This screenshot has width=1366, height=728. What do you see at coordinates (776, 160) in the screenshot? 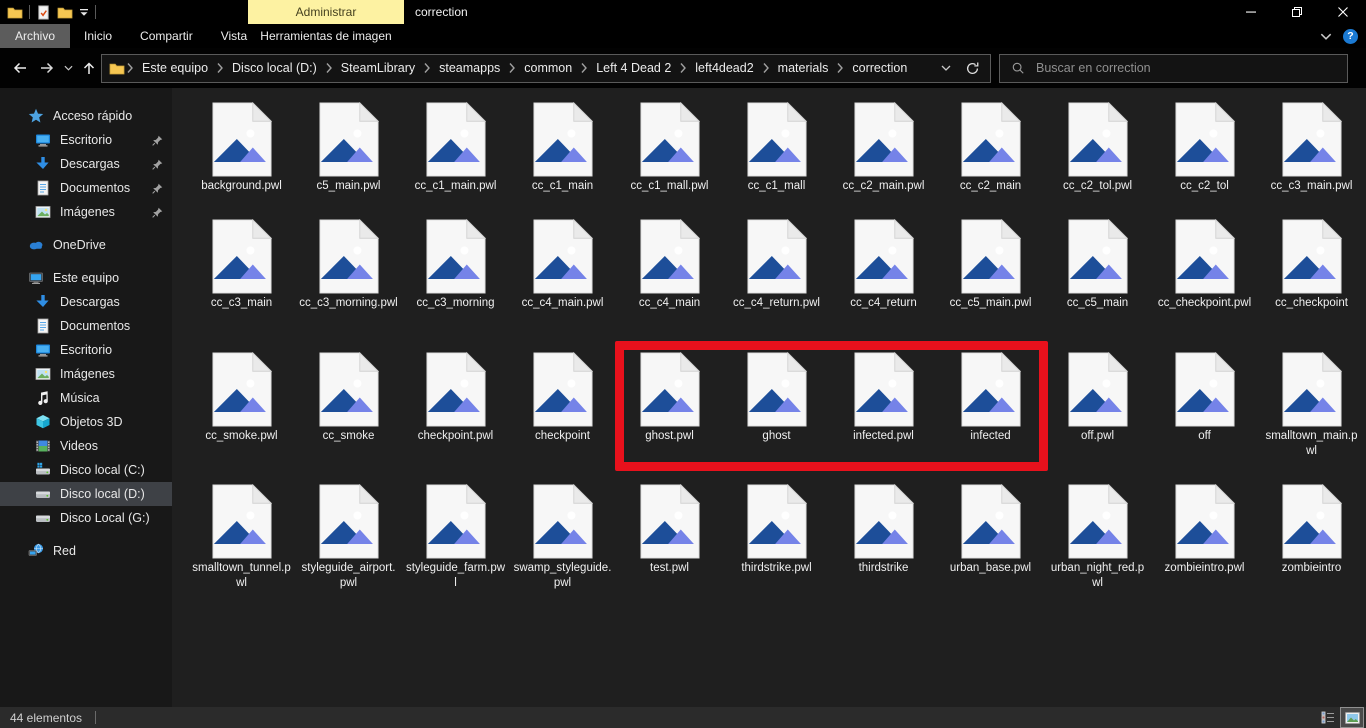
I see `file-item-cc-c1-mall: cc_c1_mall` at bounding box center [776, 160].